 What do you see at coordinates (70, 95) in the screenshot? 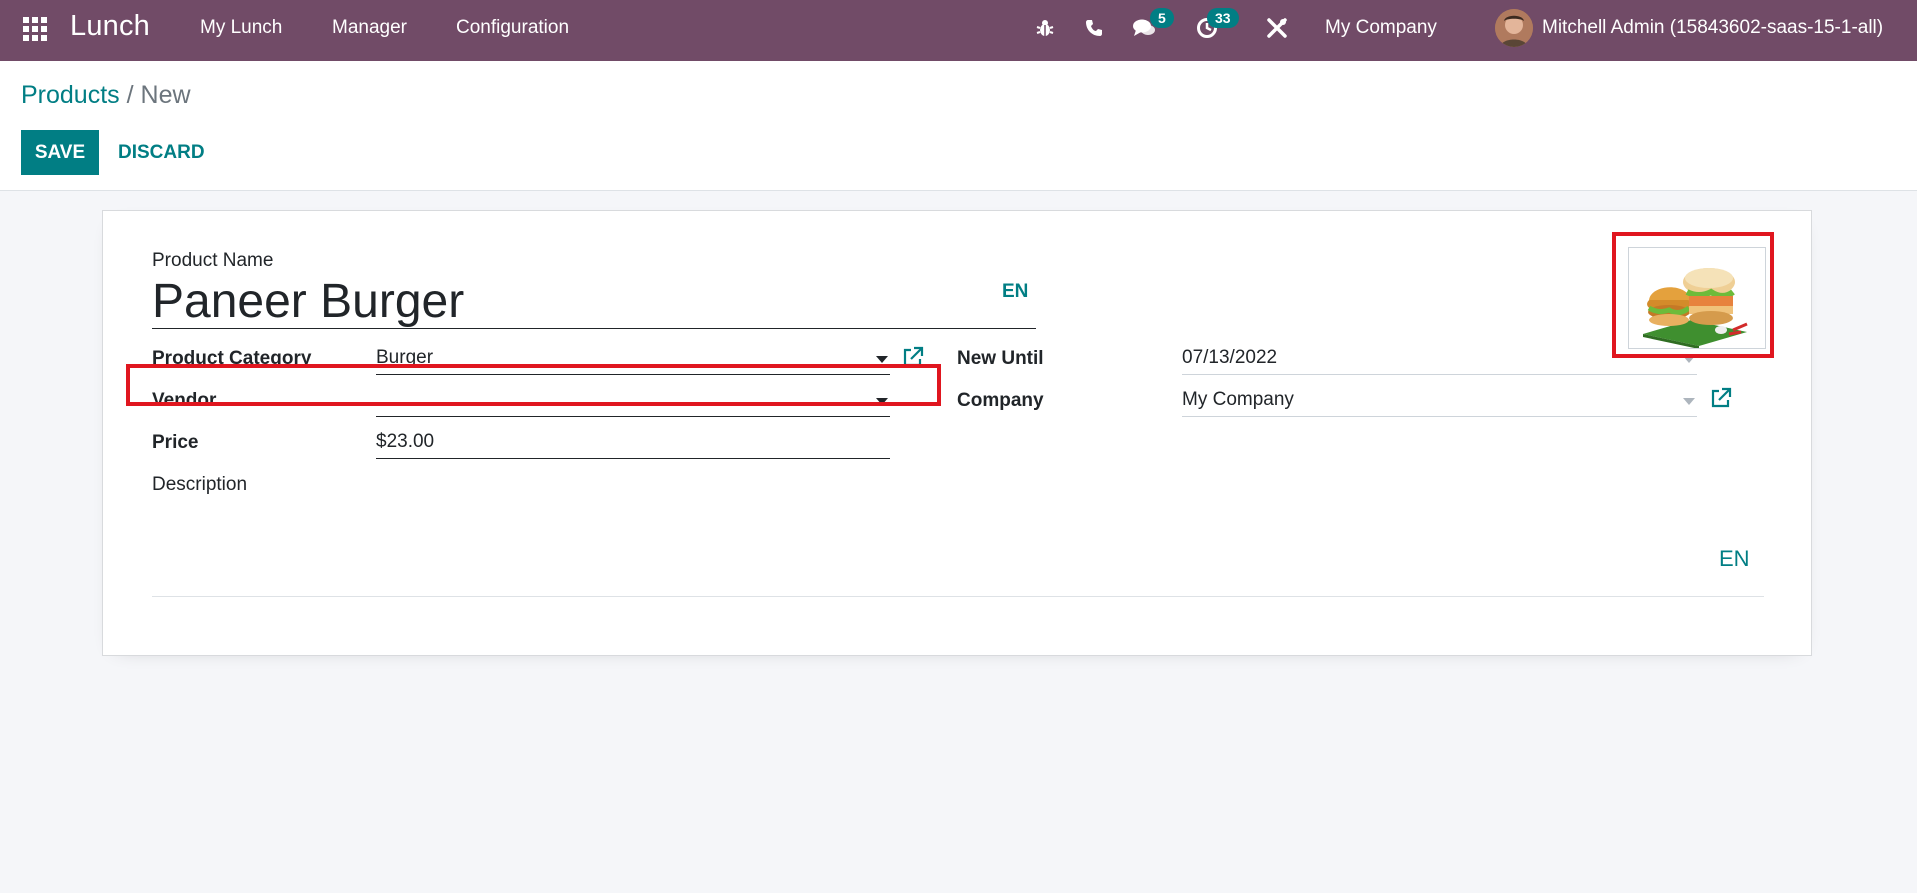
I see `breadcrumb-products: Products` at bounding box center [70, 95].